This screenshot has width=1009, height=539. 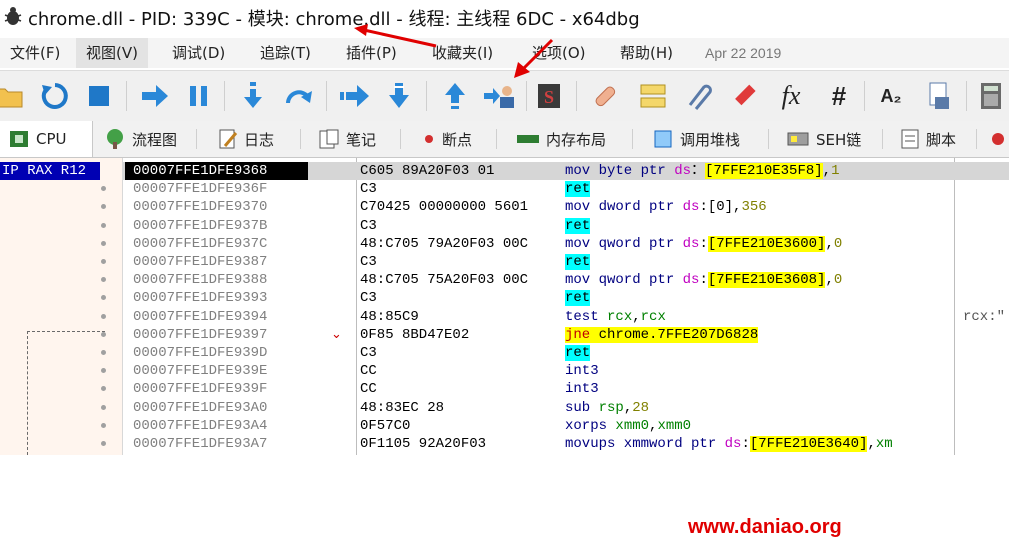 What do you see at coordinates (19, 139) in the screenshot?
I see `cpu-icon` at bounding box center [19, 139].